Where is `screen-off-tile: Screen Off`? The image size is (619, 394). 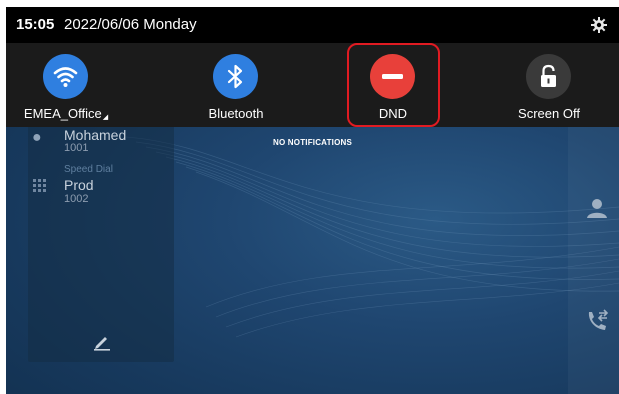
screen-off-tile: Screen Off is located at coordinates (549, 85).